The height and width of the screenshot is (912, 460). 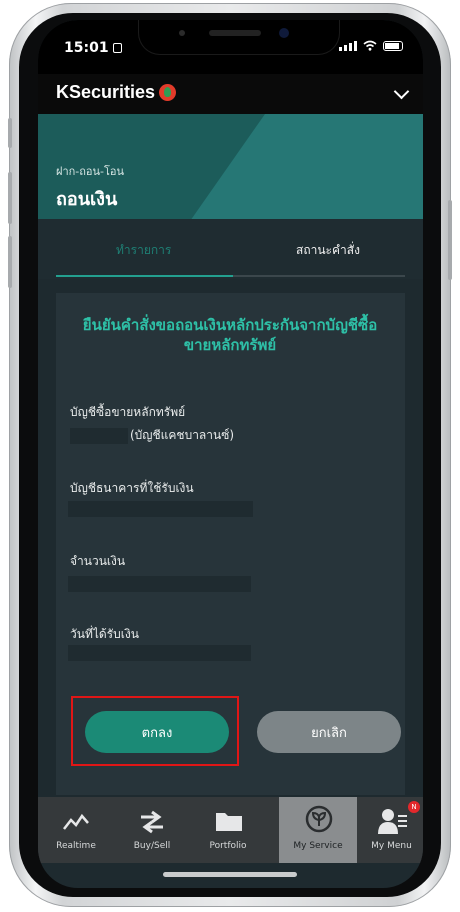 I want to click on field-label-trading-account: บัญชีซื้อขายหลักทรัพย์, so click(x=128, y=412).